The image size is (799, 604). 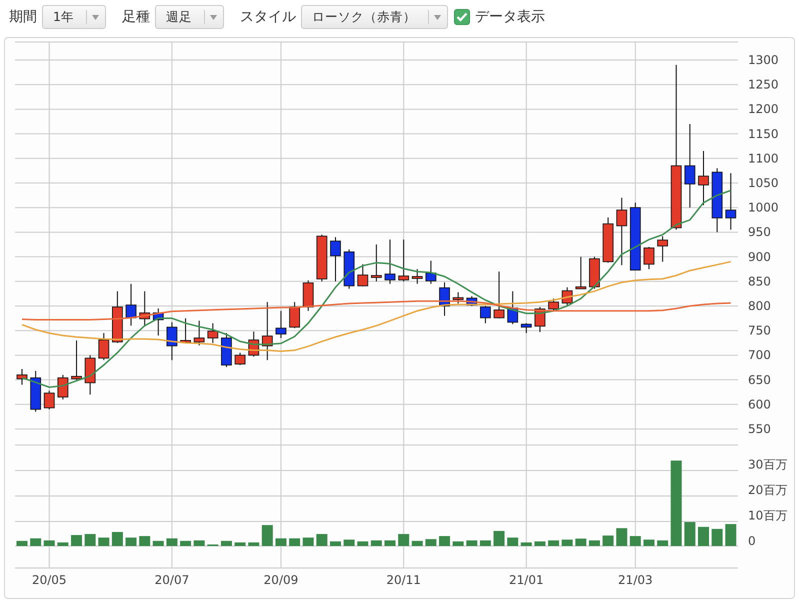 What do you see at coordinates (768, 465) in the screenshot?
I see `axis-label: 30百万` at bounding box center [768, 465].